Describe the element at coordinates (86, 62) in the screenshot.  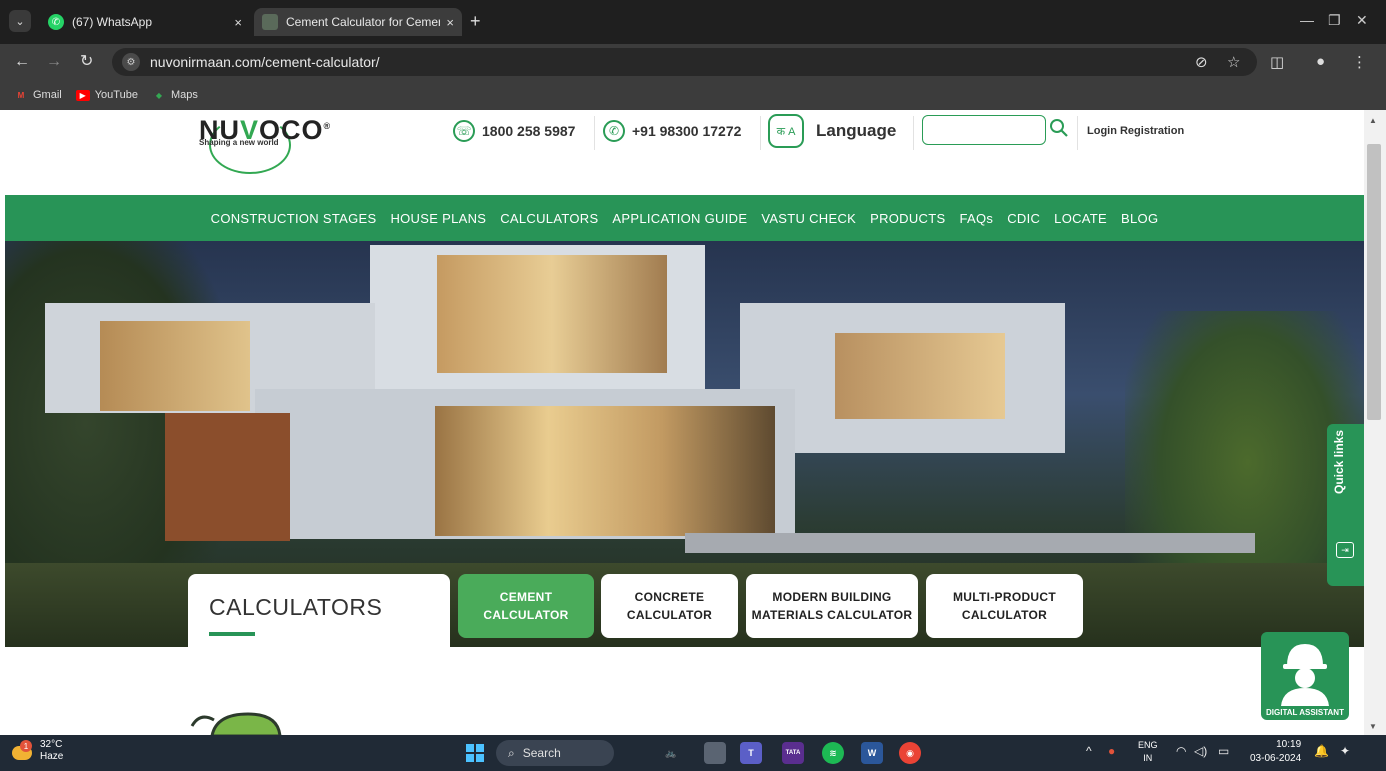
I see `reload-icon: ↻` at that location.